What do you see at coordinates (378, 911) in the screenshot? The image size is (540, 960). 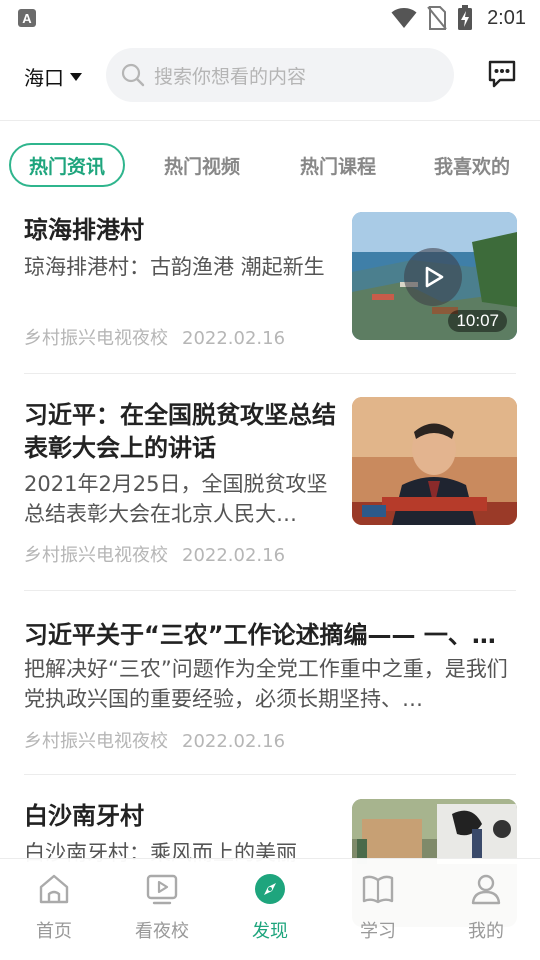 I see `nav-study: 学习` at bounding box center [378, 911].